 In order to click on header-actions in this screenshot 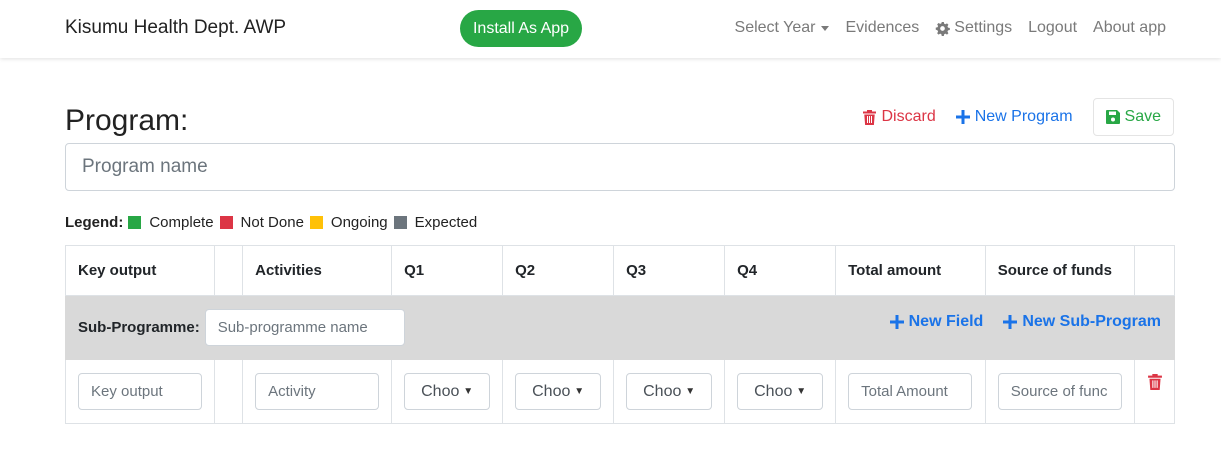, I will do `click(1154, 270)`.